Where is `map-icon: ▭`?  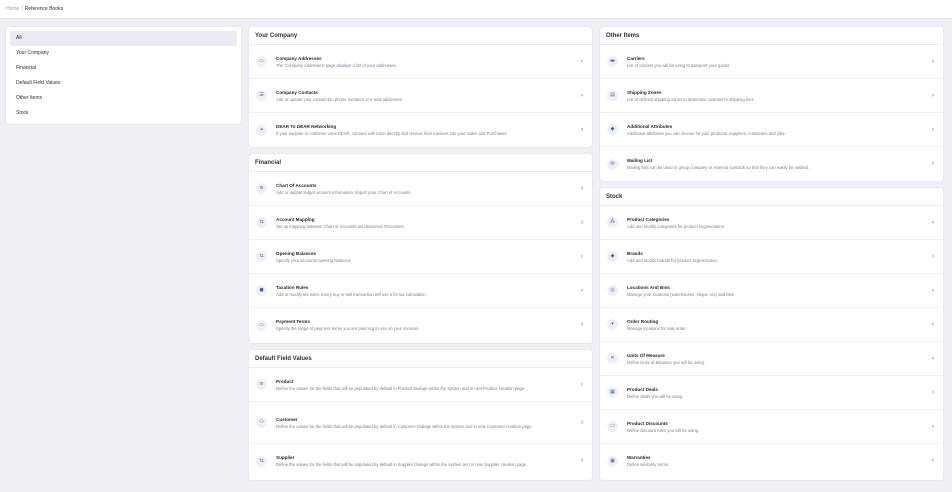
map-icon: ▭ is located at coordinates (261, 61).